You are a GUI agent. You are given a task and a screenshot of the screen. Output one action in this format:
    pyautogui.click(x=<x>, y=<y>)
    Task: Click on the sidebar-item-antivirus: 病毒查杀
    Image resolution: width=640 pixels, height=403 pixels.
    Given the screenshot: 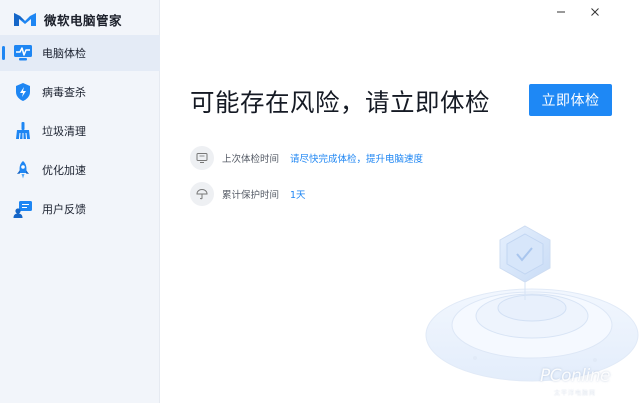 What is the action you would take?
    pyautogui.click(x=80, y=92)
    